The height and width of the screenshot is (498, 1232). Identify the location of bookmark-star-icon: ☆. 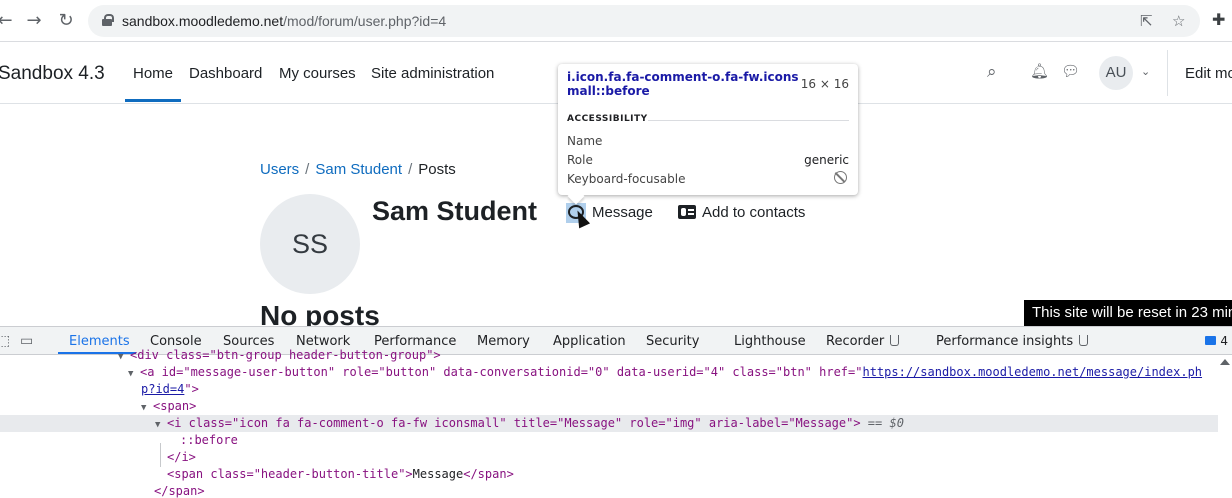
(1178, 21).